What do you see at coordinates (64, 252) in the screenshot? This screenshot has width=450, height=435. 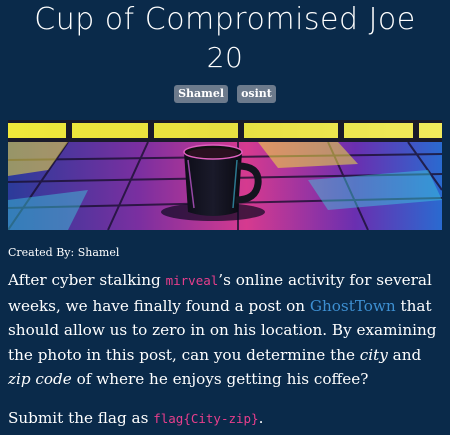 I see `author-credit: Created By: Shamel` at bounding box center [64, 252].